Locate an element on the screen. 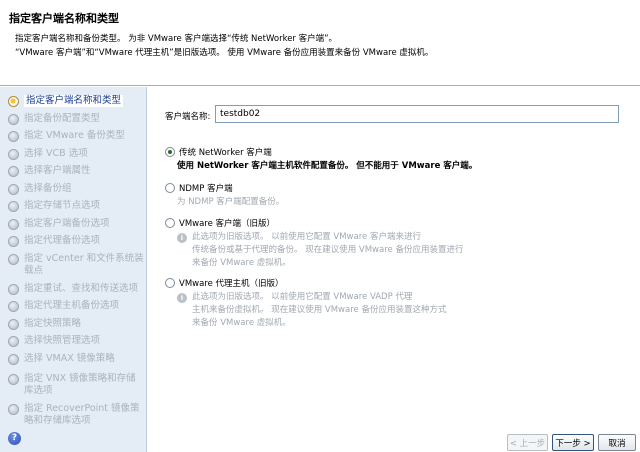 The image size is (640, 452). step-backup-group: 选择备份组 is located at coordinates (76, 189).